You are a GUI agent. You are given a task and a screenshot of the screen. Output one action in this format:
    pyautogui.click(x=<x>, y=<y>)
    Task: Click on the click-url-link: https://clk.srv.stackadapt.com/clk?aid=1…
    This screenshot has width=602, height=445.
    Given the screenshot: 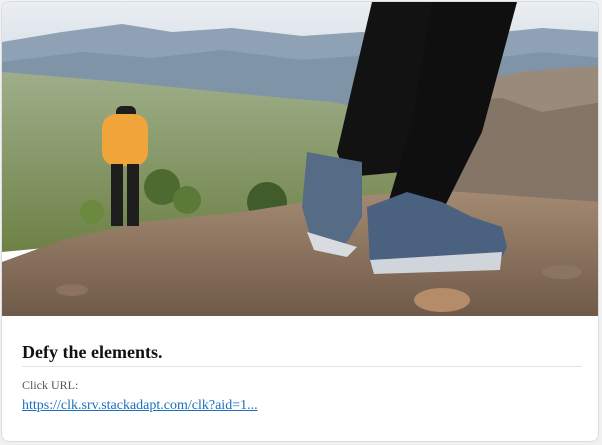 What is the action you would take?
    pyautogui.click(x=140, y=406)
    